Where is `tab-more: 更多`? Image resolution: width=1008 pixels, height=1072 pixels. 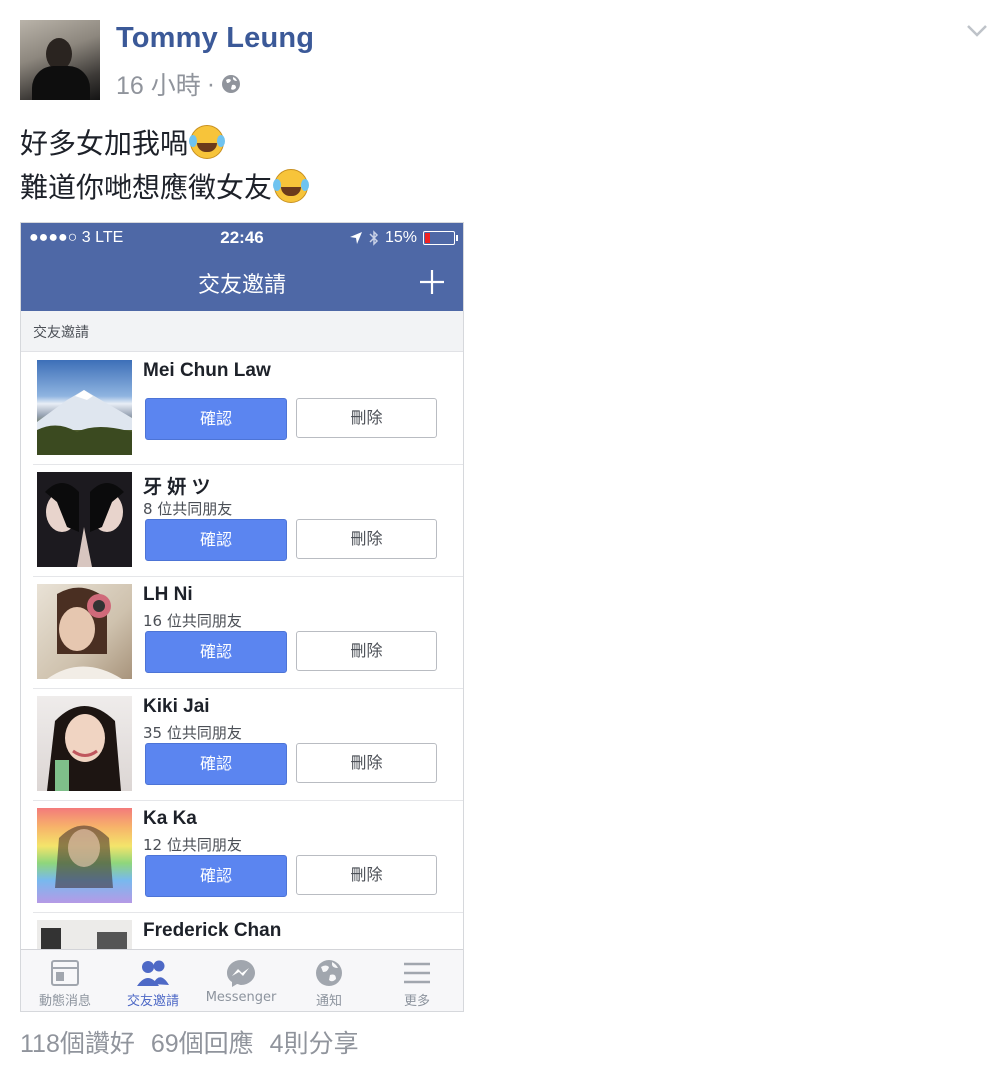
tab-more: 更多 is located at coordinates (417, 980).